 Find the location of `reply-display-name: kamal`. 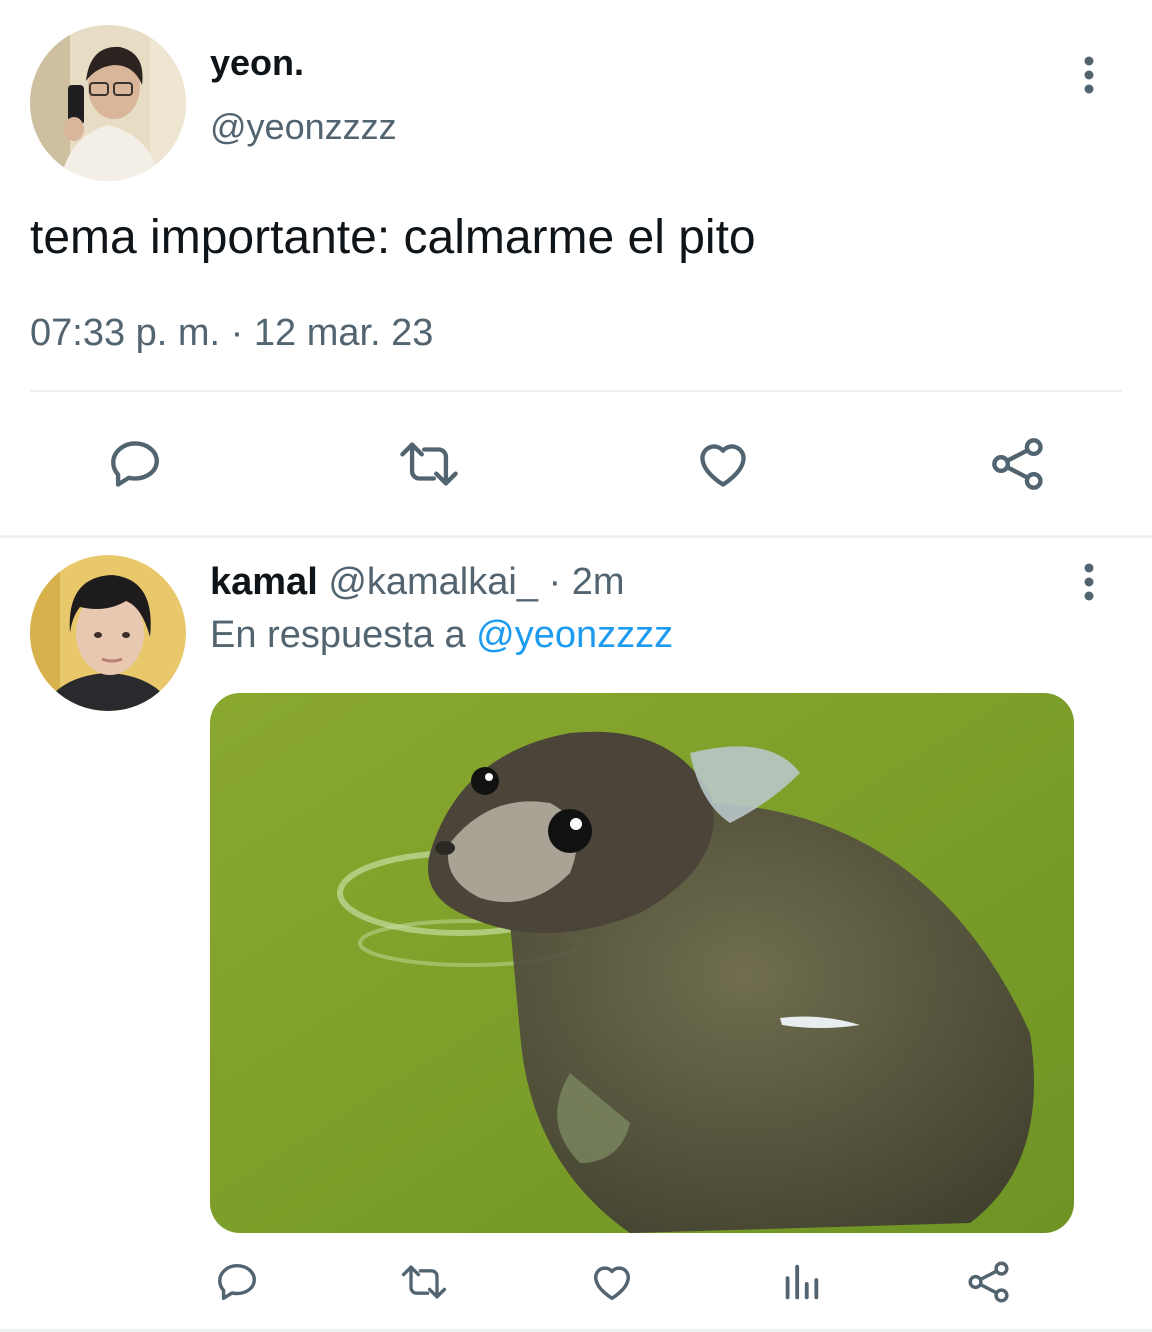

reply-display-name: kamal is located at coordinates (264, 582).